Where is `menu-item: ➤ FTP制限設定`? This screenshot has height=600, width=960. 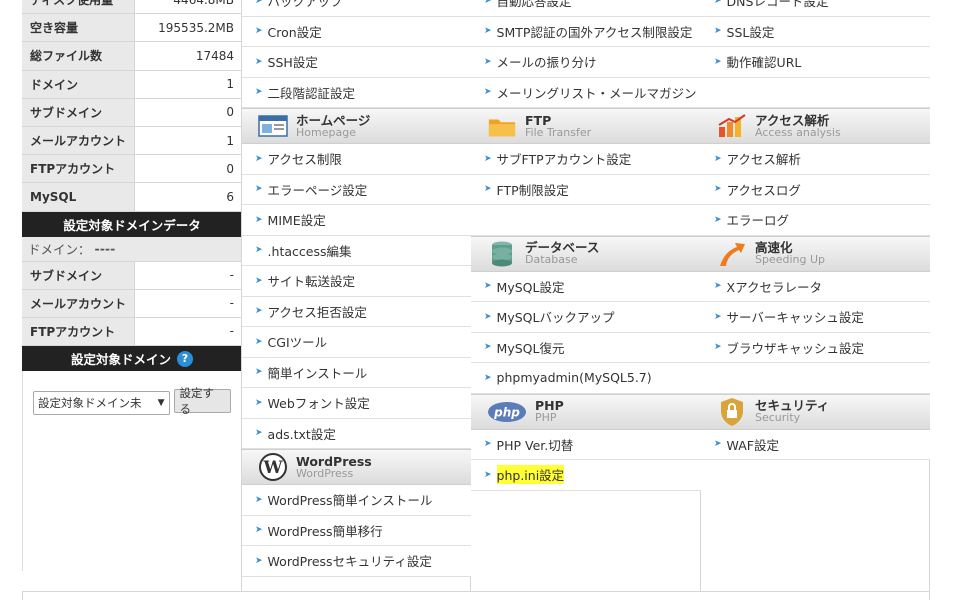 menu-item: ➤ FTP制限設定 is located at coordinates (586, 189).